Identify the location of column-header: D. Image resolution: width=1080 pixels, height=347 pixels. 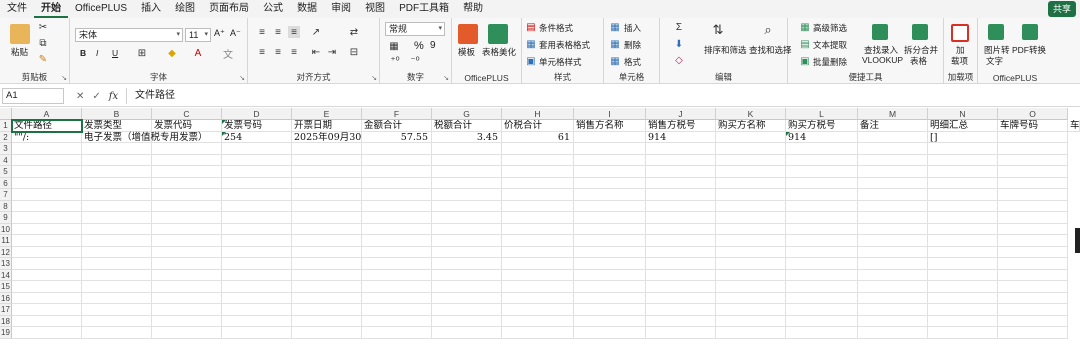
(257, 114).